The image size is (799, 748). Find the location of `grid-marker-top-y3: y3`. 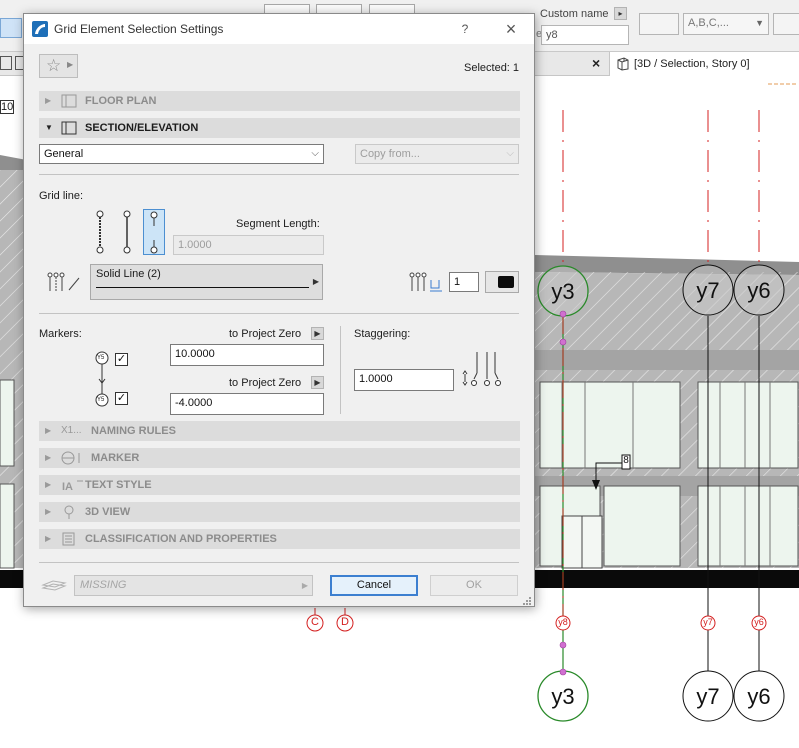

grid-marker-top-y3: y3 is located at coordinates (563, 292).